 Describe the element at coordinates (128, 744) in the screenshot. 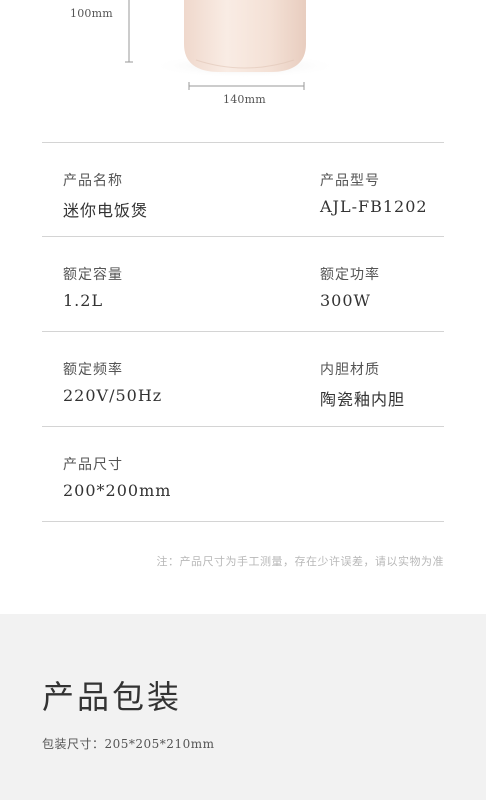

I see `packaging-size: 包装尺寸：205*205*210mm` at that location.